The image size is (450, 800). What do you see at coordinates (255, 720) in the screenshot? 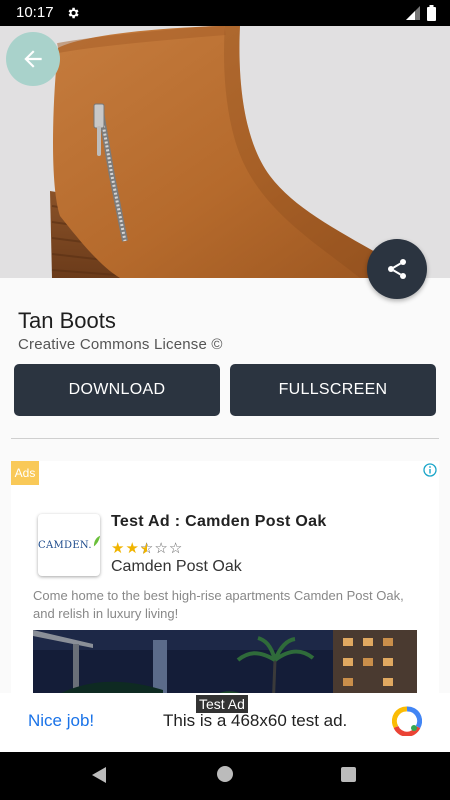
I see `banner-text: This is a 468x60 test ad.` at bounding box center [255, 720].